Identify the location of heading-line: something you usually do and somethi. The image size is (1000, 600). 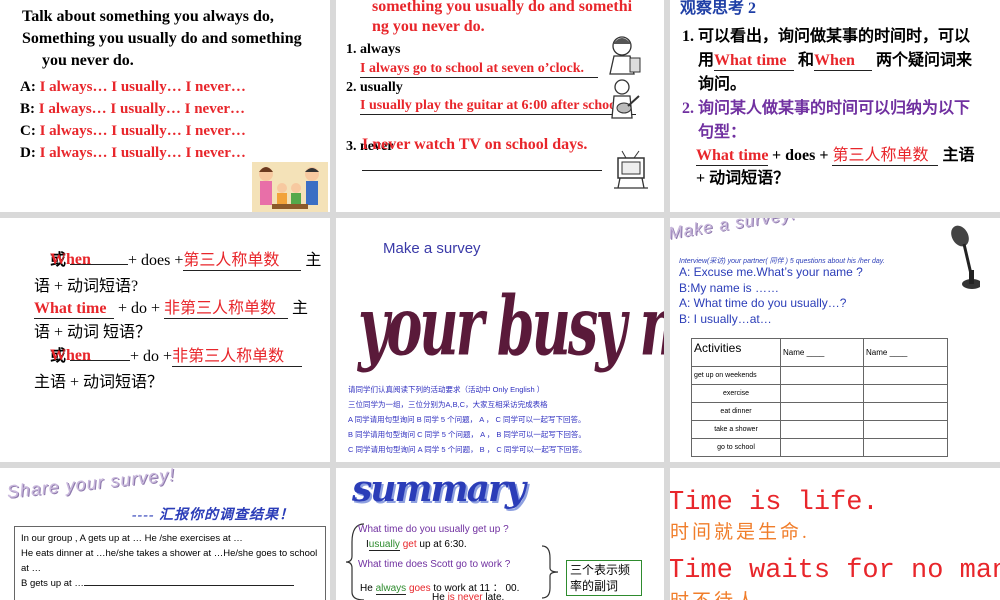
(502, 7).